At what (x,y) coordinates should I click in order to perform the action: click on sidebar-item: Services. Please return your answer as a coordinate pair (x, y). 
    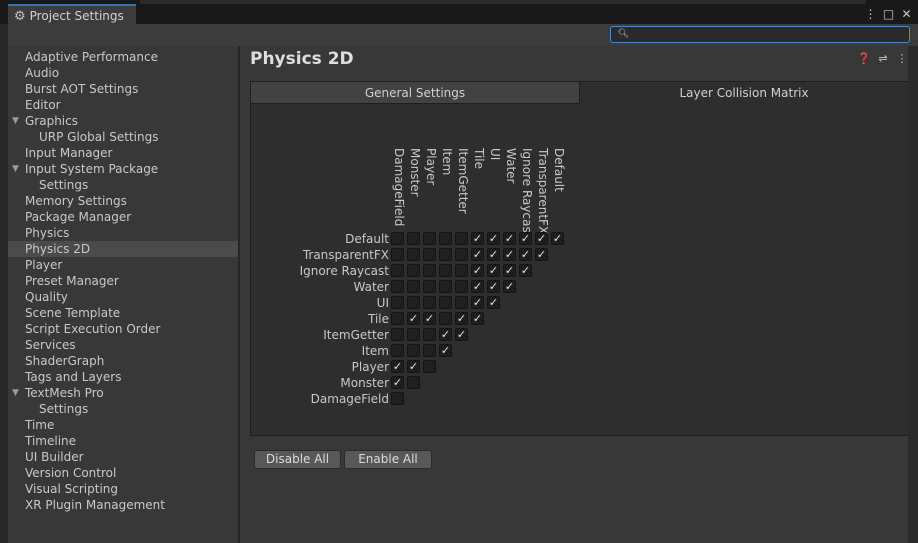
    Looking at the image, I should click on (123, 345).